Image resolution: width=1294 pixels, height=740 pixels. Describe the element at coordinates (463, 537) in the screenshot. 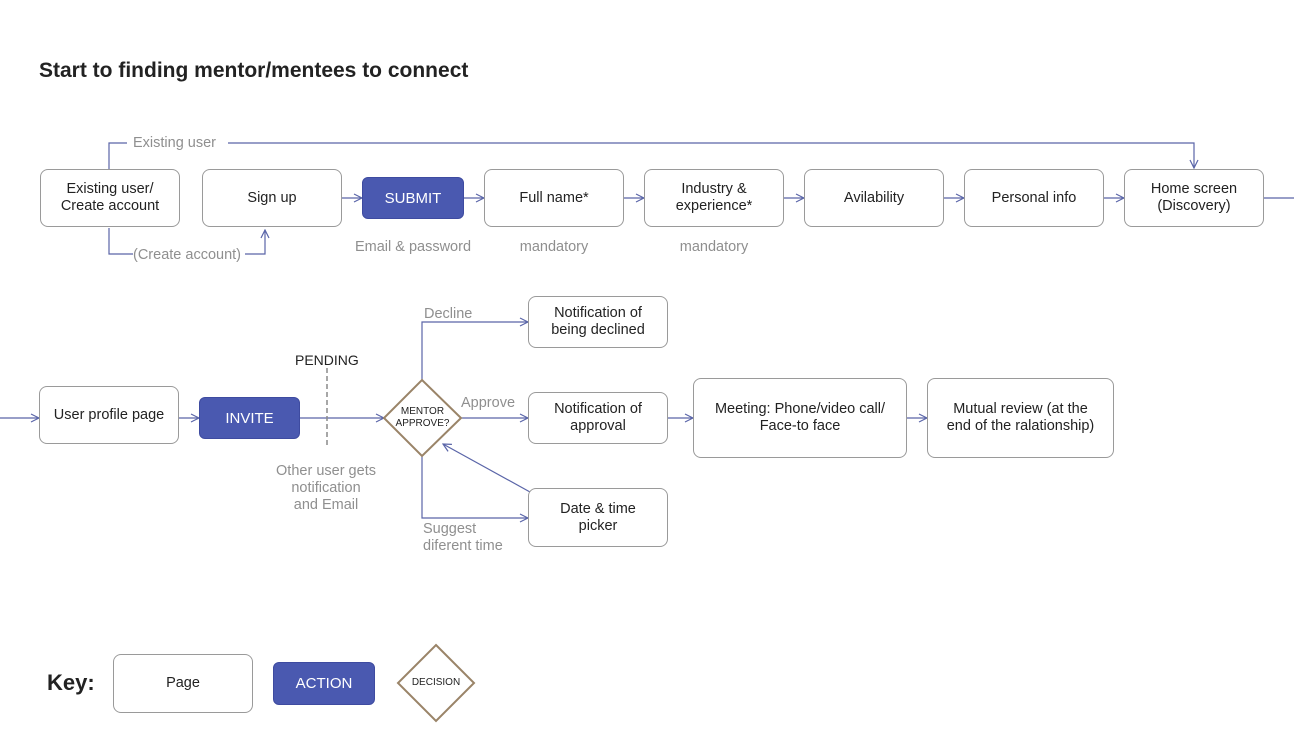

I see `suggest-time-label: Suggest diferent time` at that location.